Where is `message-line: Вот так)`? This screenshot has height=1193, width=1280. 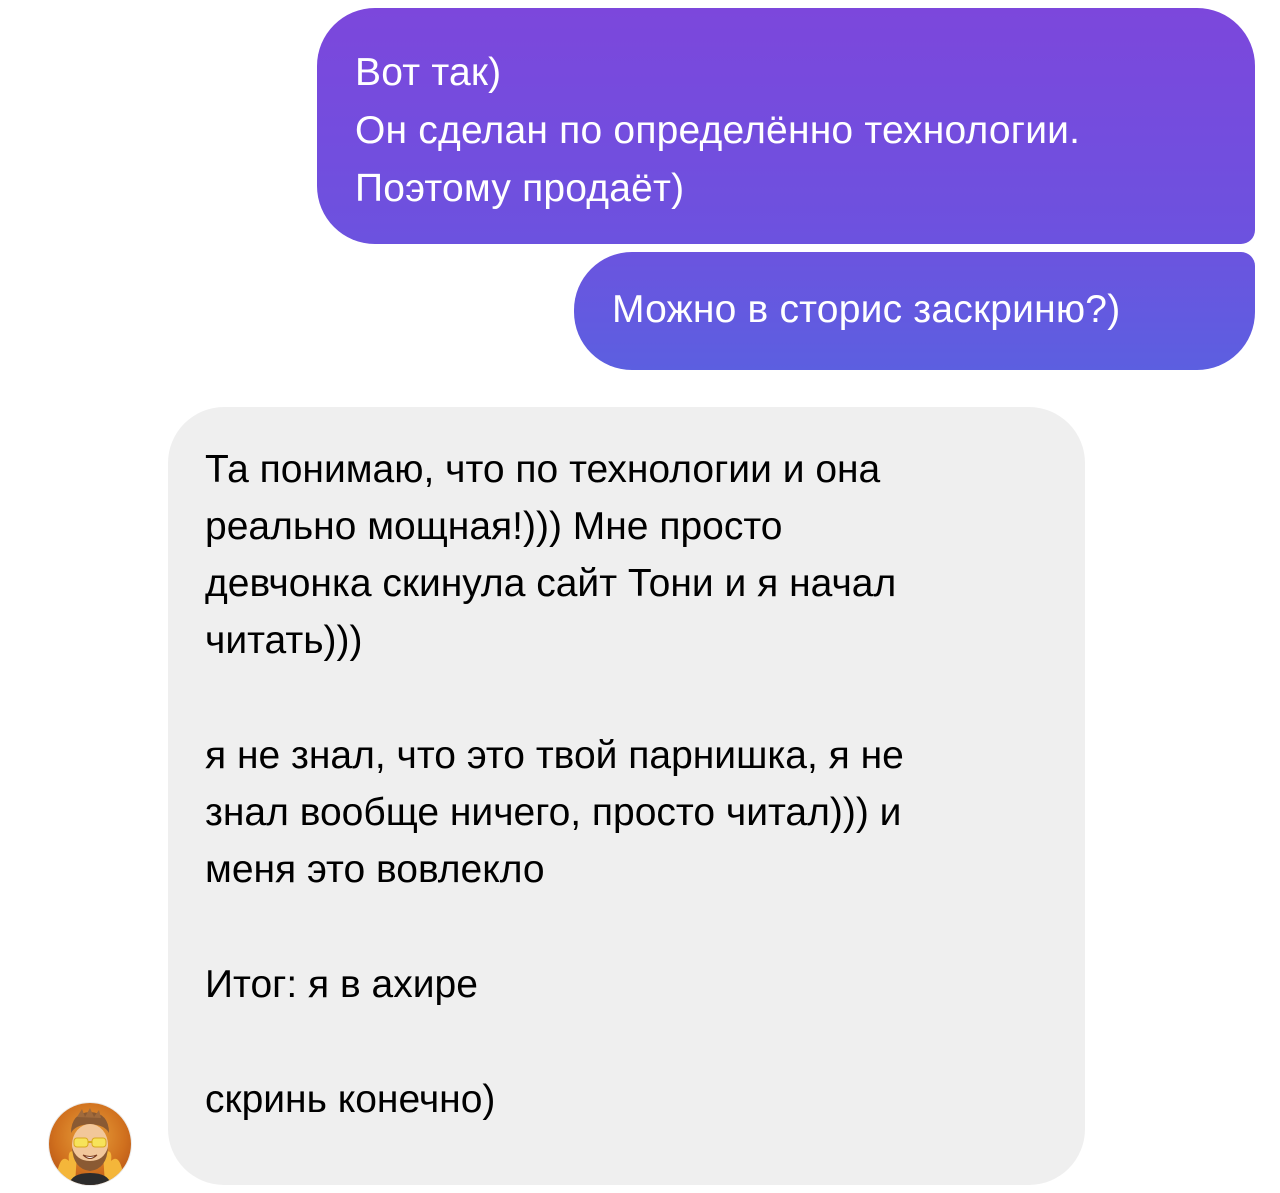
message-line: Вот так) is located at coordinates (428, 72).